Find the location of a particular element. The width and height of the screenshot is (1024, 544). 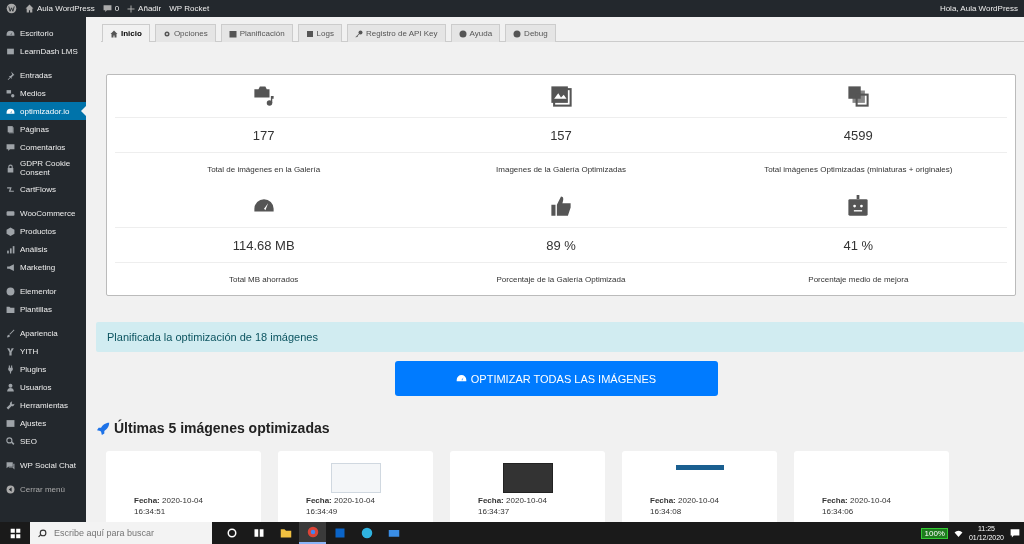

time-text: 16:34:37 is located at coordinates (494, 511).